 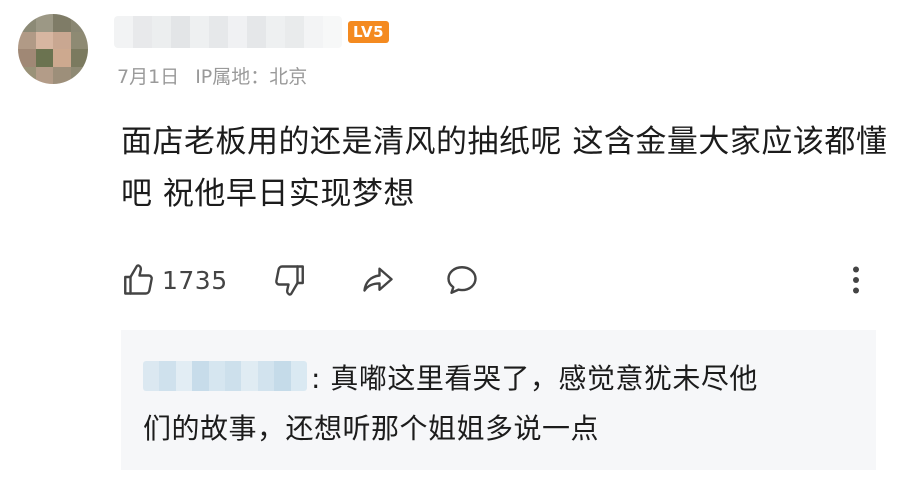 I want to click on thumbs-up-icon, so click(x=138, y=280).